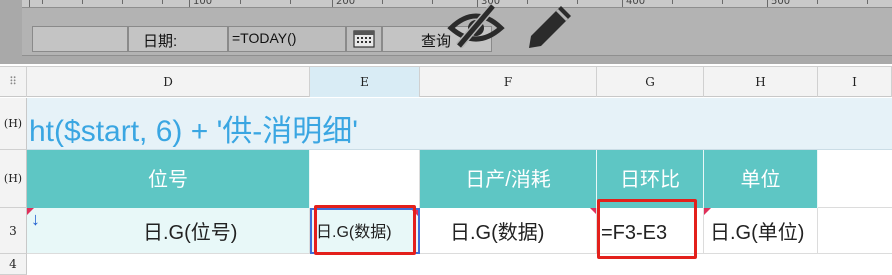 The height and width of the screenshot is (275, 892). I want to click on row-header-4: 4, so click(13, 264).